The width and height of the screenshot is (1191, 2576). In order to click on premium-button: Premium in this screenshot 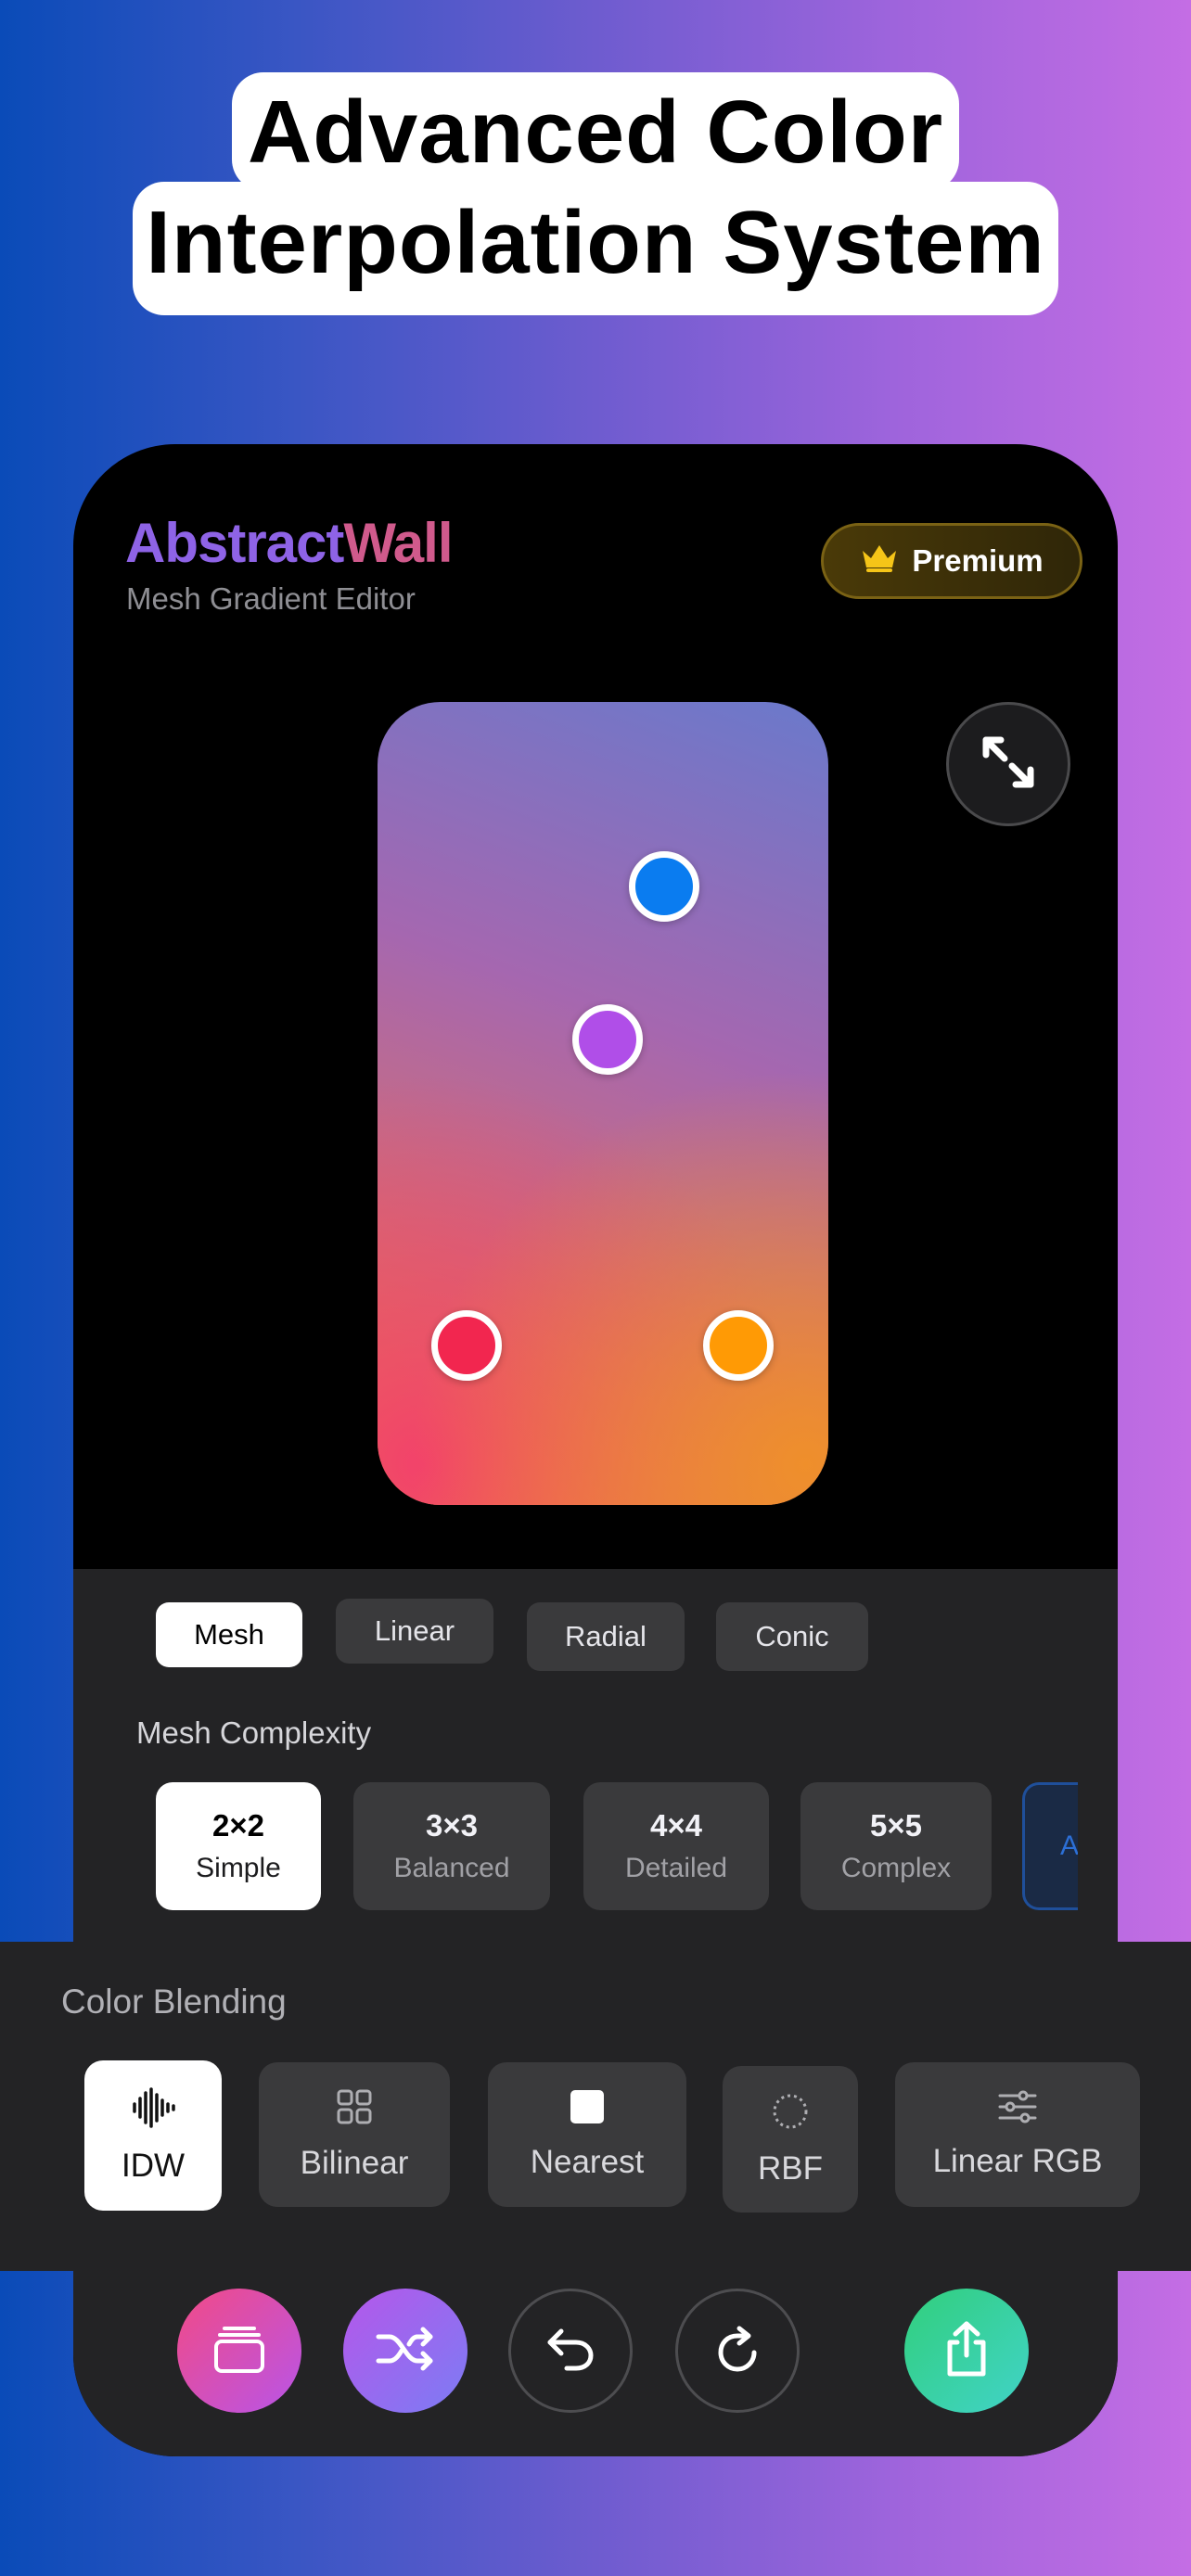, I will do `click(951, 561)`.